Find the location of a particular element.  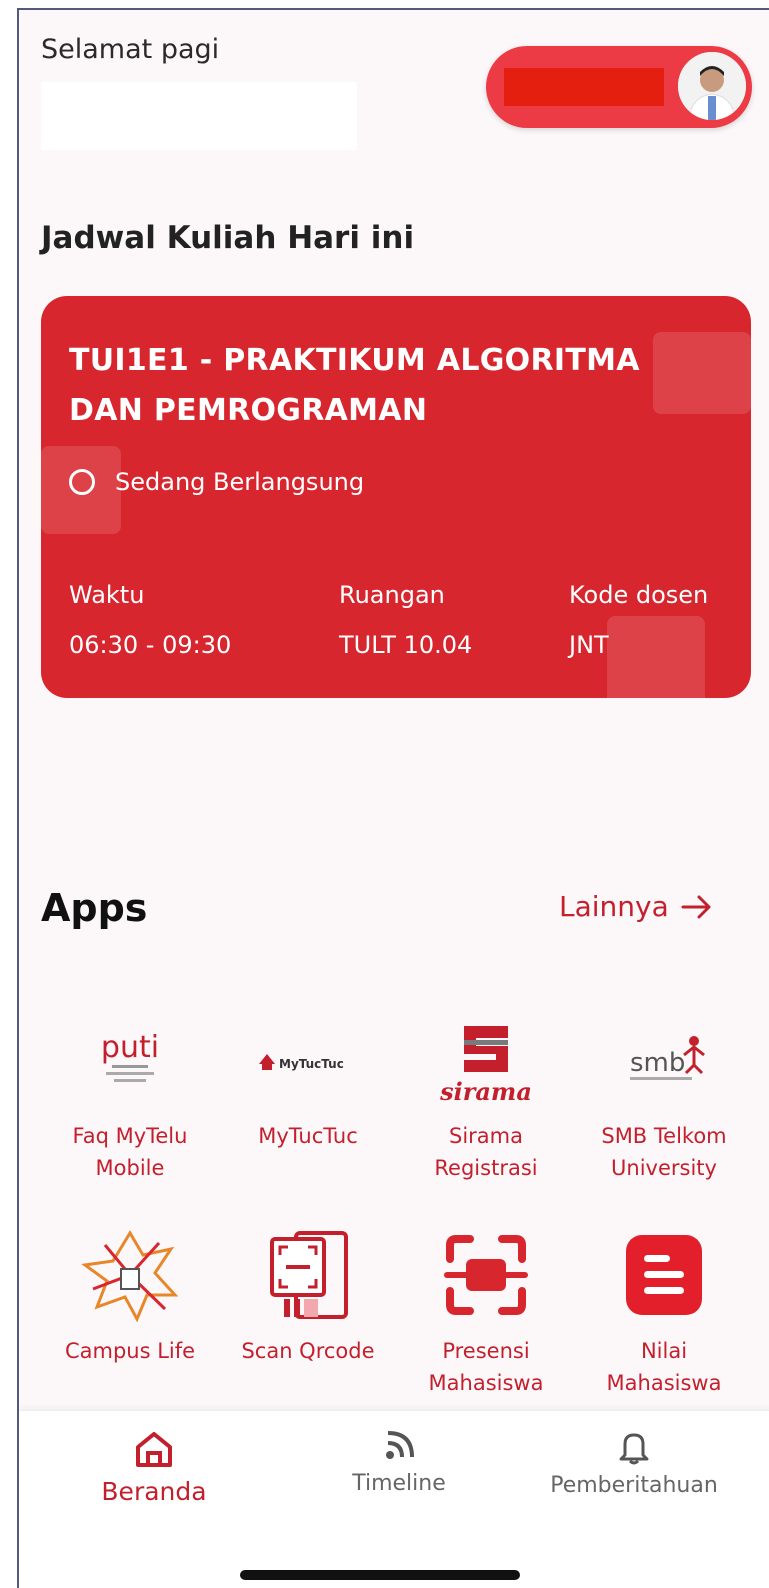

nav-notifications-label: Pemberitahuan is located at coordinates (634, 1485).